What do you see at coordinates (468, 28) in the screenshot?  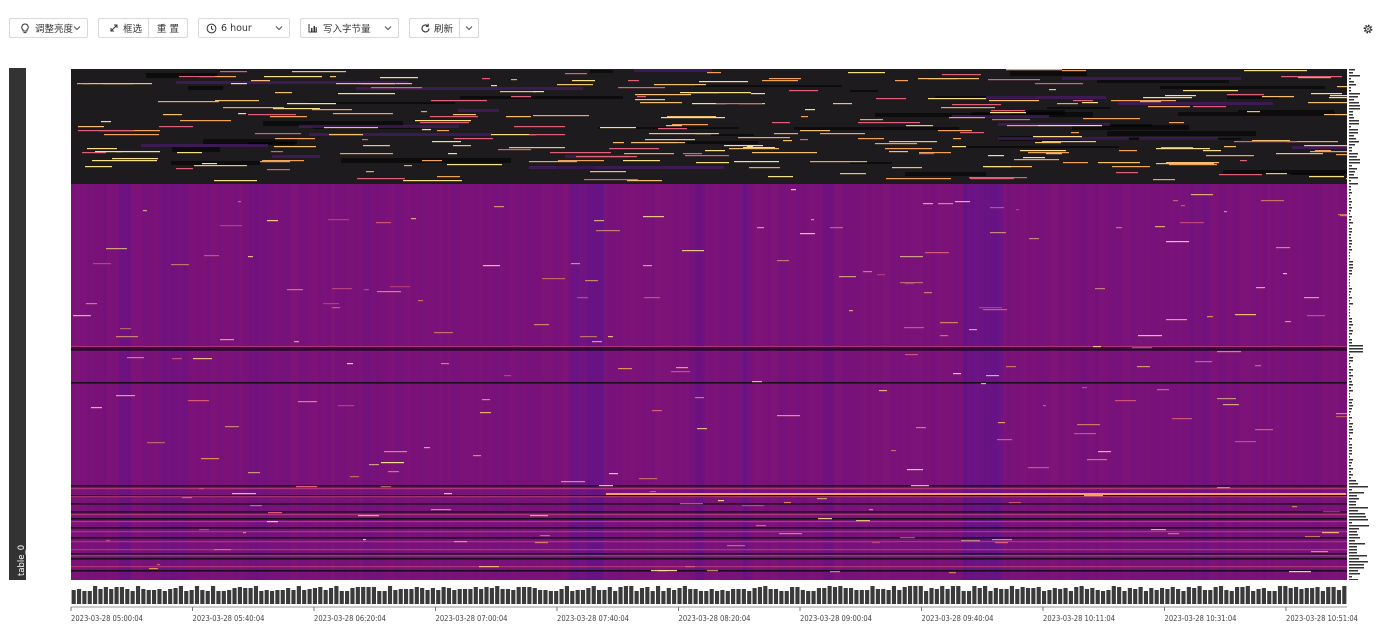 I see `refresh-options-button` at bounding box center [468, 28].